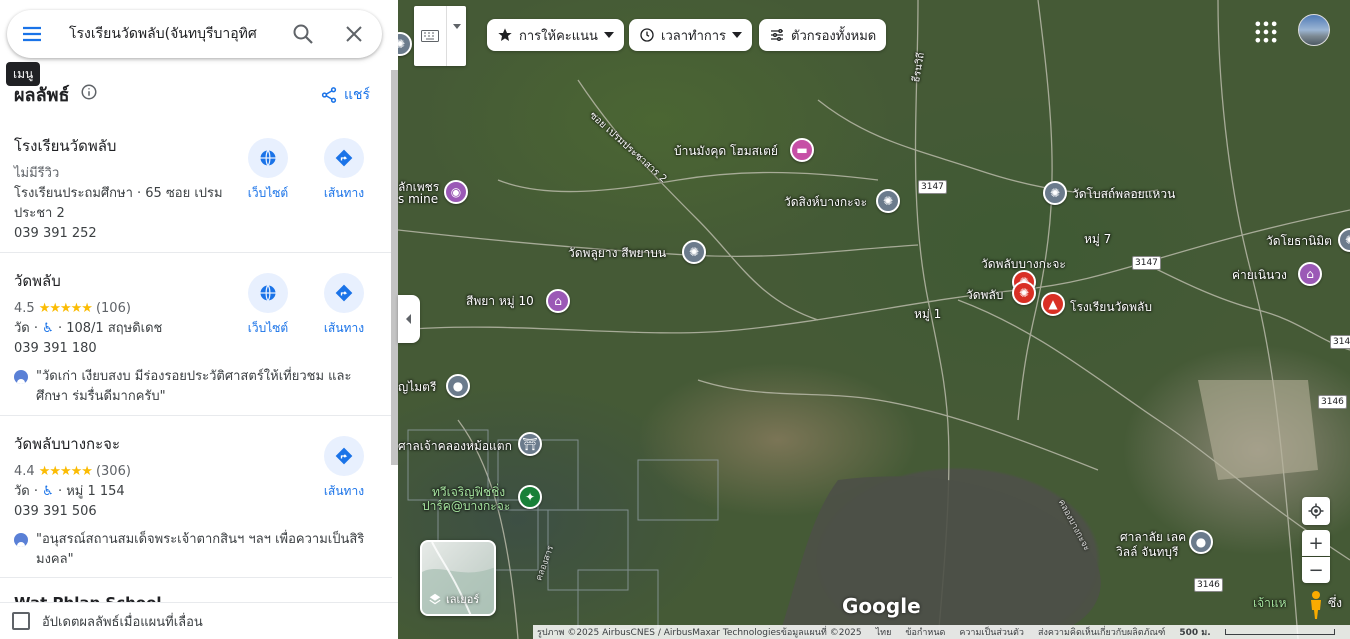  What do you see at coordinates (1316, 543) in the screenshot?
I see `zoom-in-button: +` at bounding box center [1316, 543].